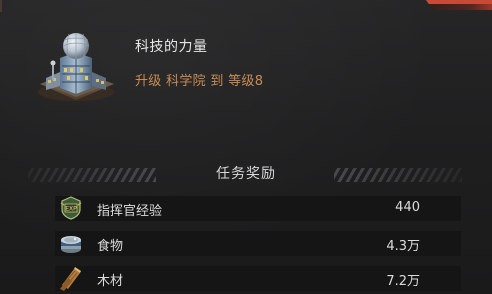 The width and height of the screenshot is (492, 294). I want to click on reward-label: 食物, so click(110, 246).